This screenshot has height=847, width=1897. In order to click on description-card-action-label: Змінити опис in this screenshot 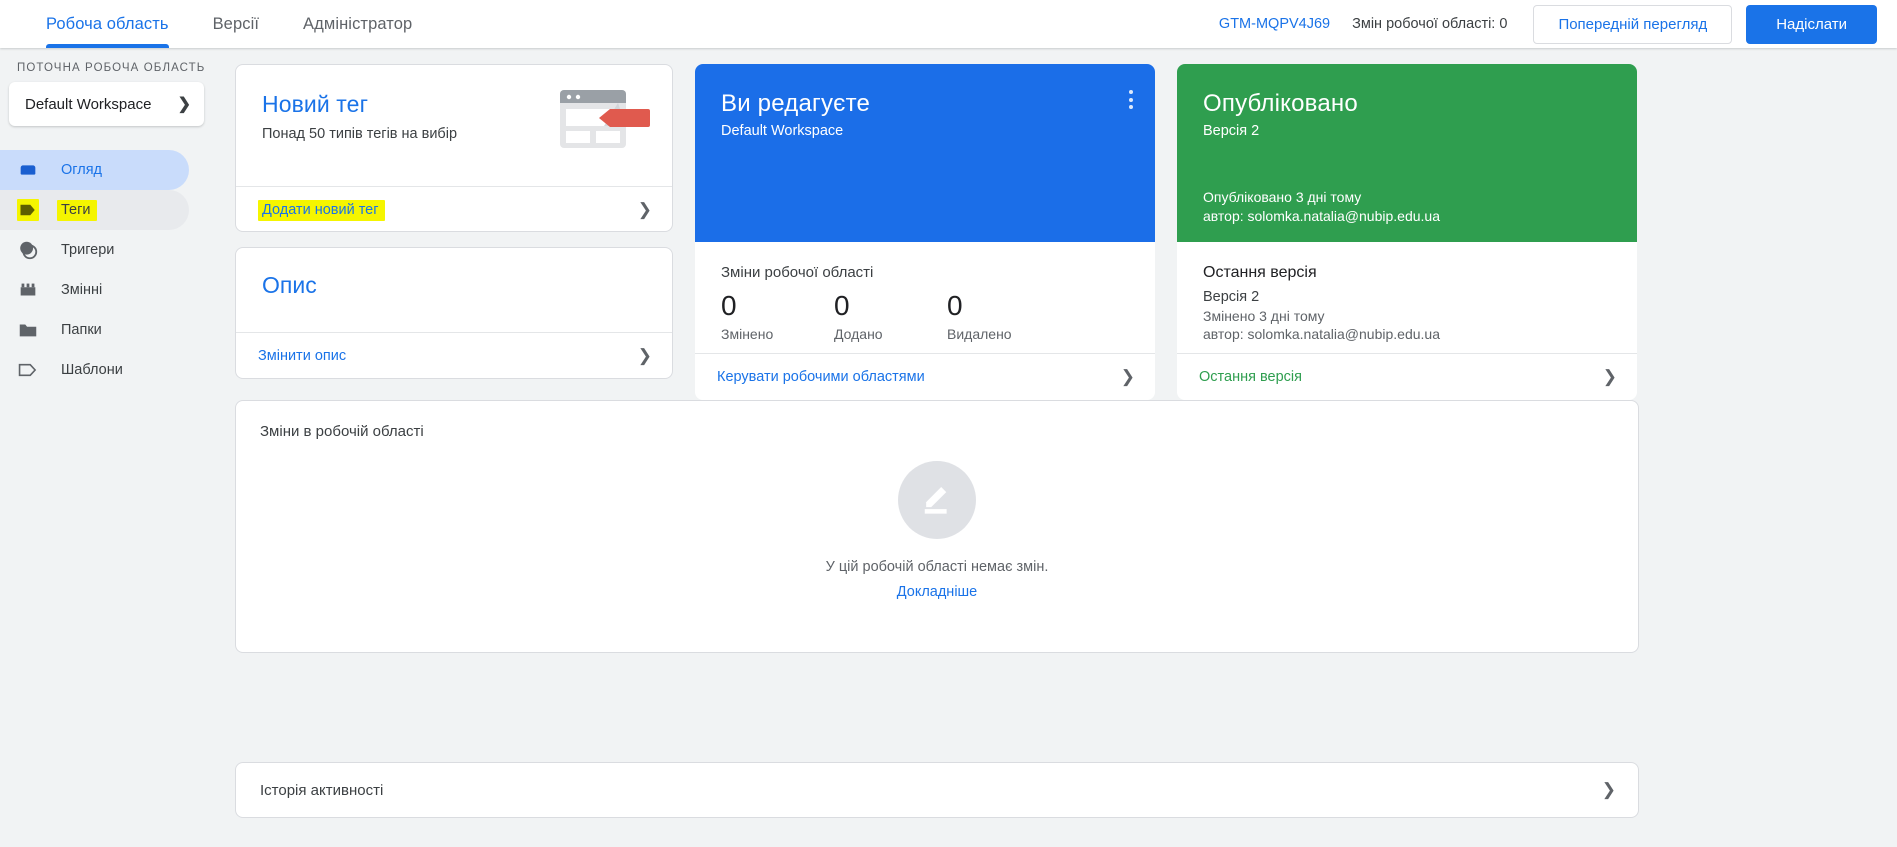, I will do `click(302, 356)`.